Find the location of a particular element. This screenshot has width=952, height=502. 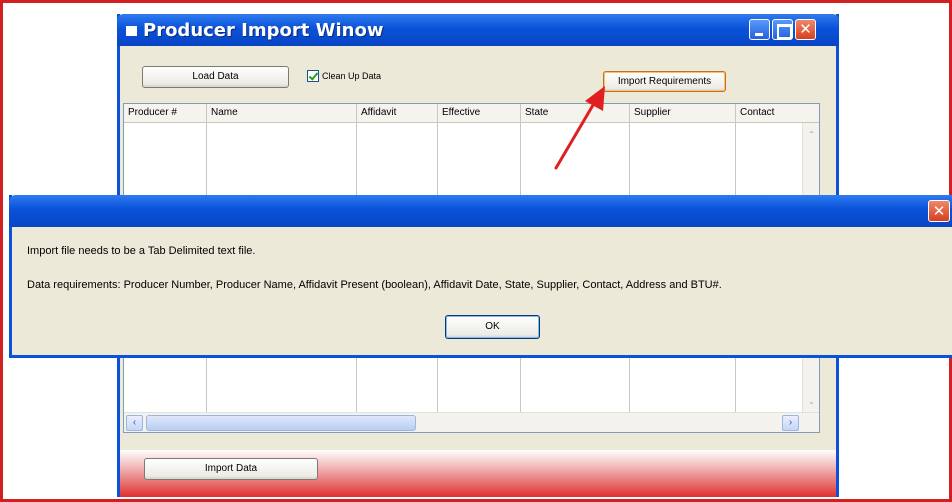

window-app-icon is located at coordinates (131, 31).